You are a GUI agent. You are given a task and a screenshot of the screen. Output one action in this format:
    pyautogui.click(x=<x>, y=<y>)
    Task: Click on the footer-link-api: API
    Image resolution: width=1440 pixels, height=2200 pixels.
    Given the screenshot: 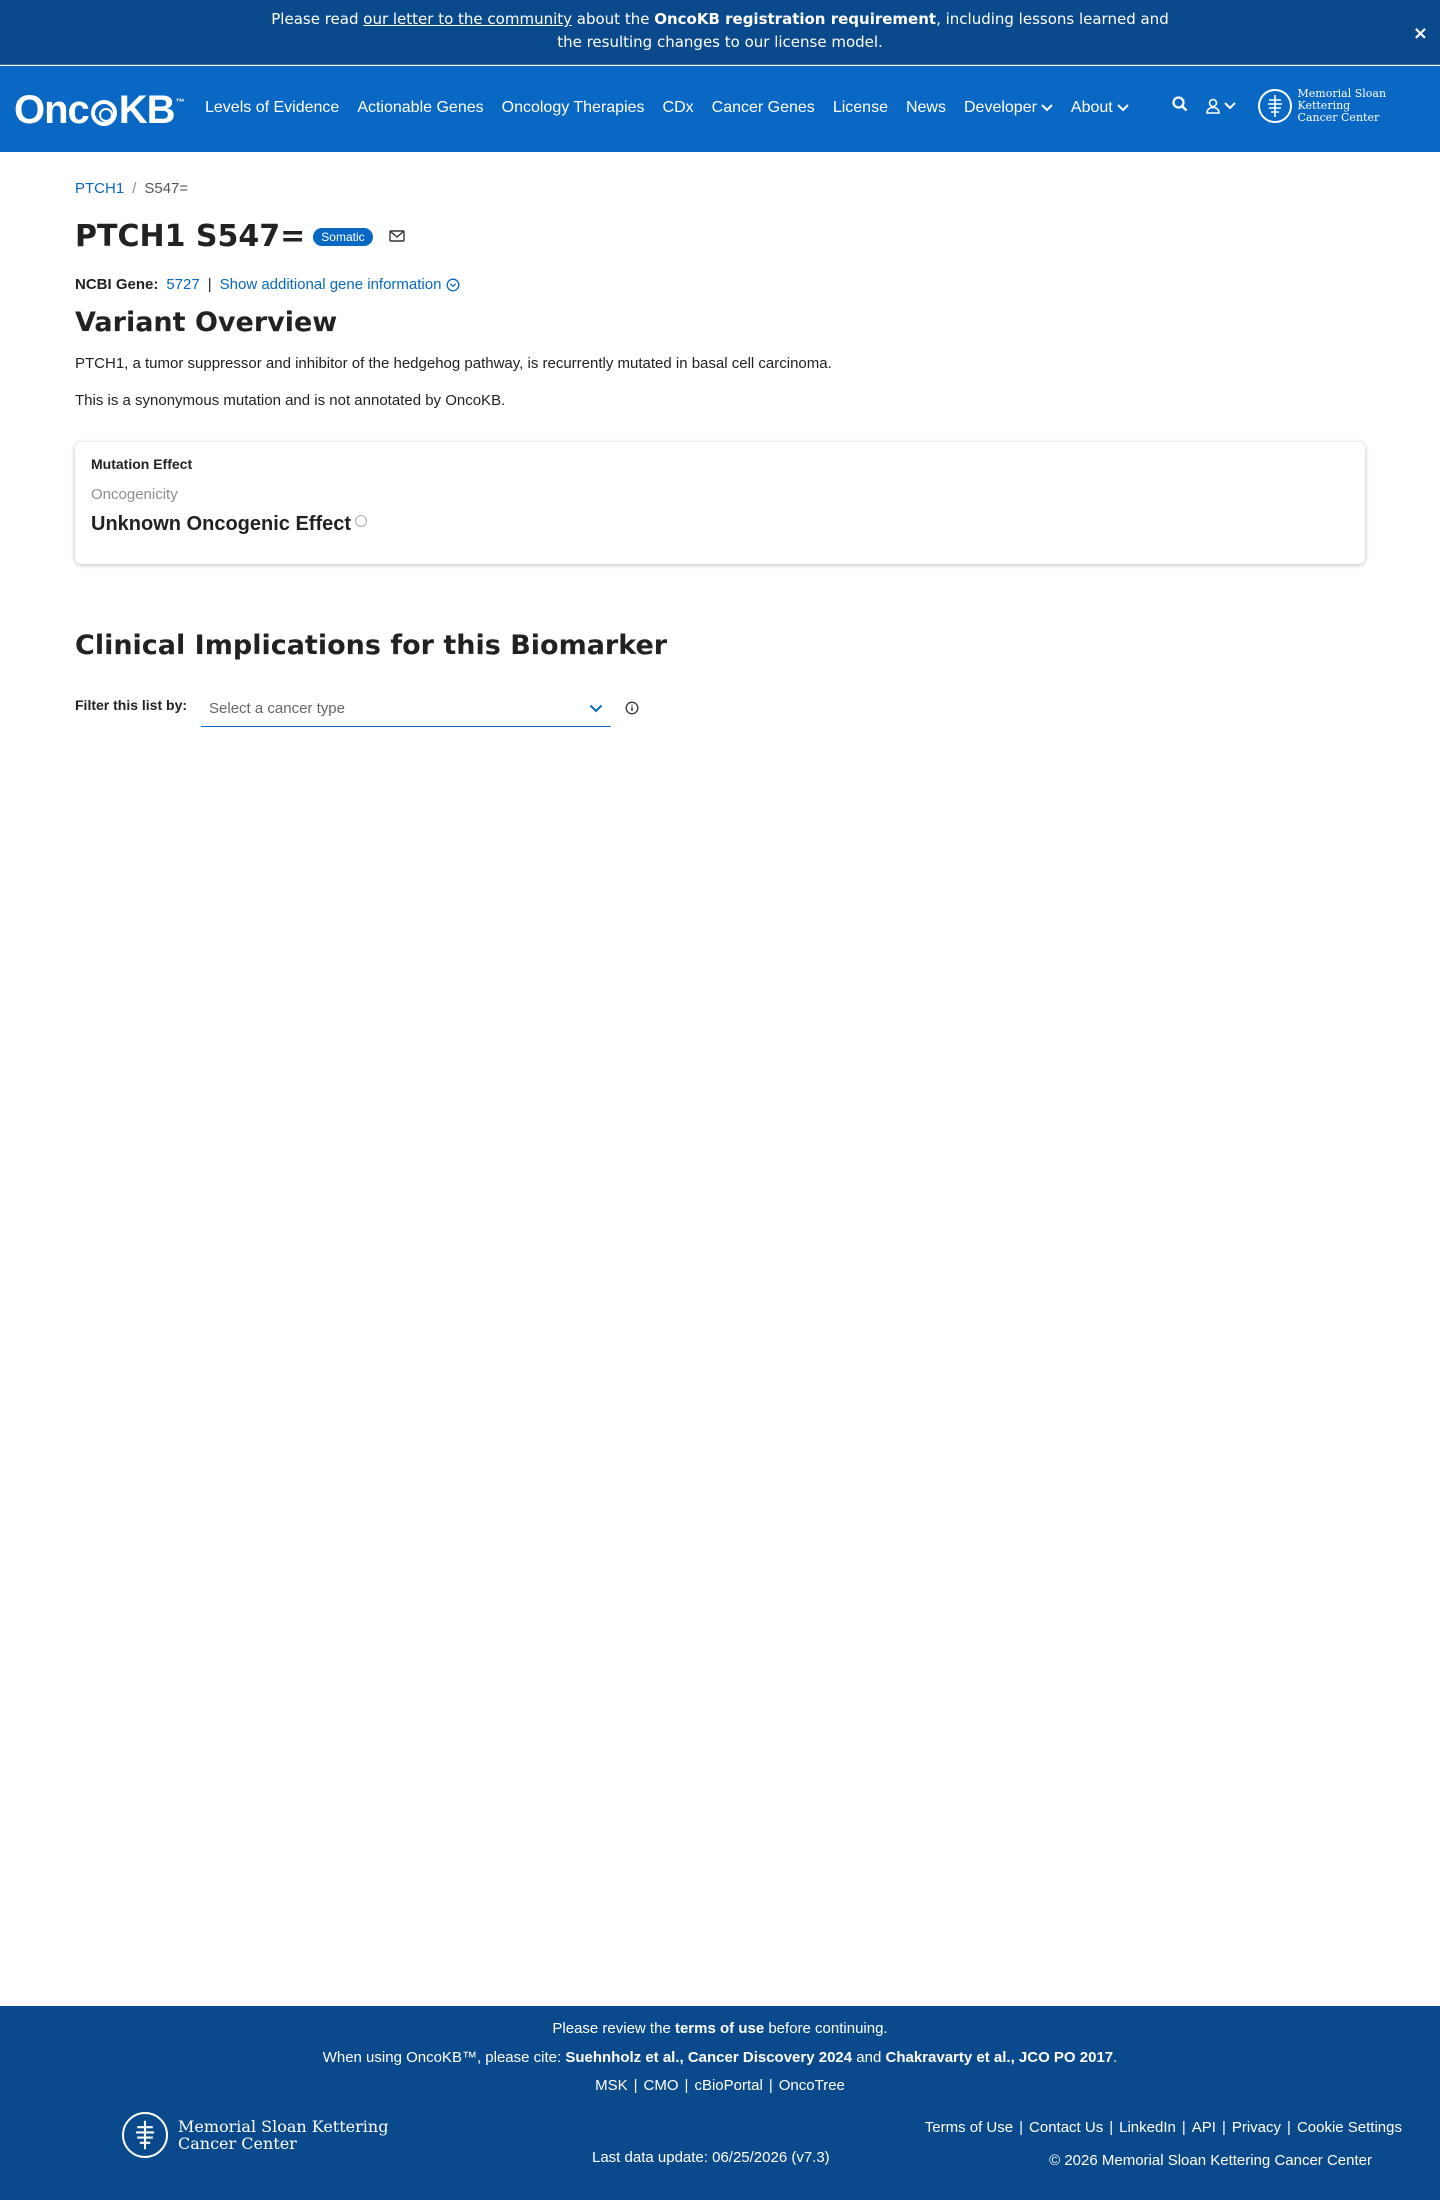 What is the action you would take?
    pyautogui.click(x=1204, y=2127)
    